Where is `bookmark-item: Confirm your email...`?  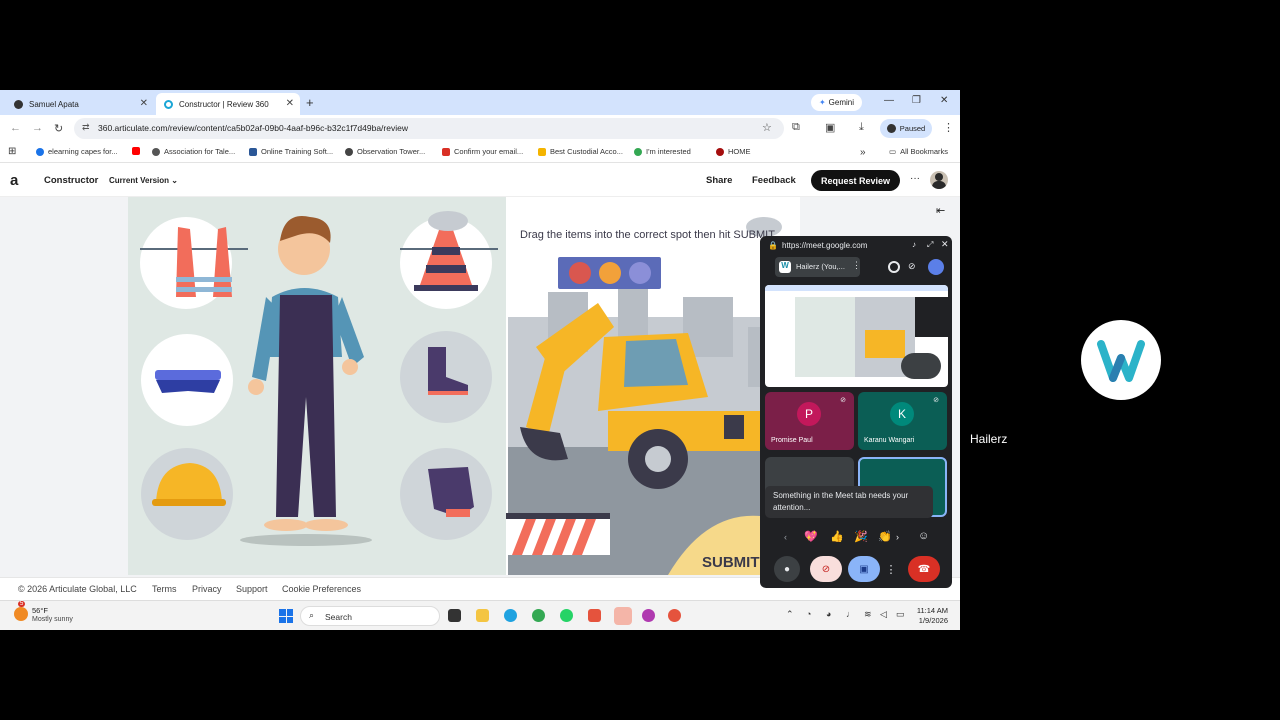 bookmark-item: Confirm your email... is located at coordinates (482, 151).